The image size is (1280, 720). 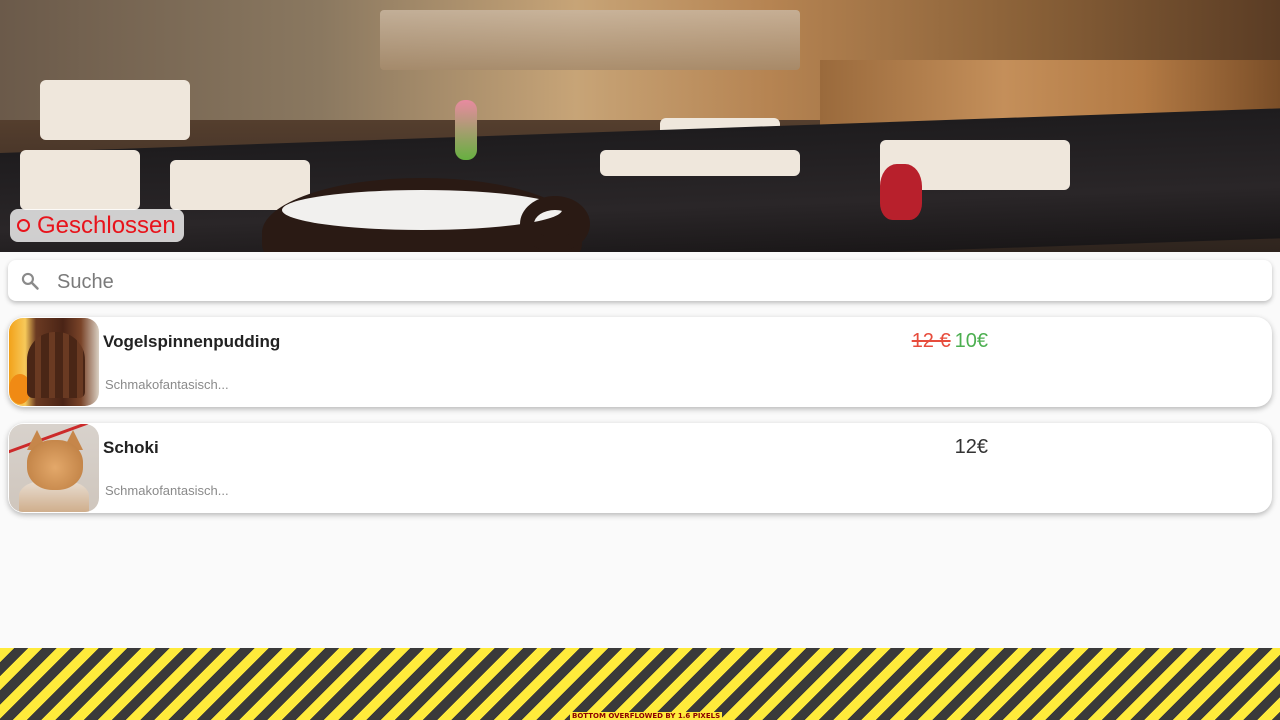 I want to click on item-name: Vogelspinnenpudding, so click(x=192, y=341).